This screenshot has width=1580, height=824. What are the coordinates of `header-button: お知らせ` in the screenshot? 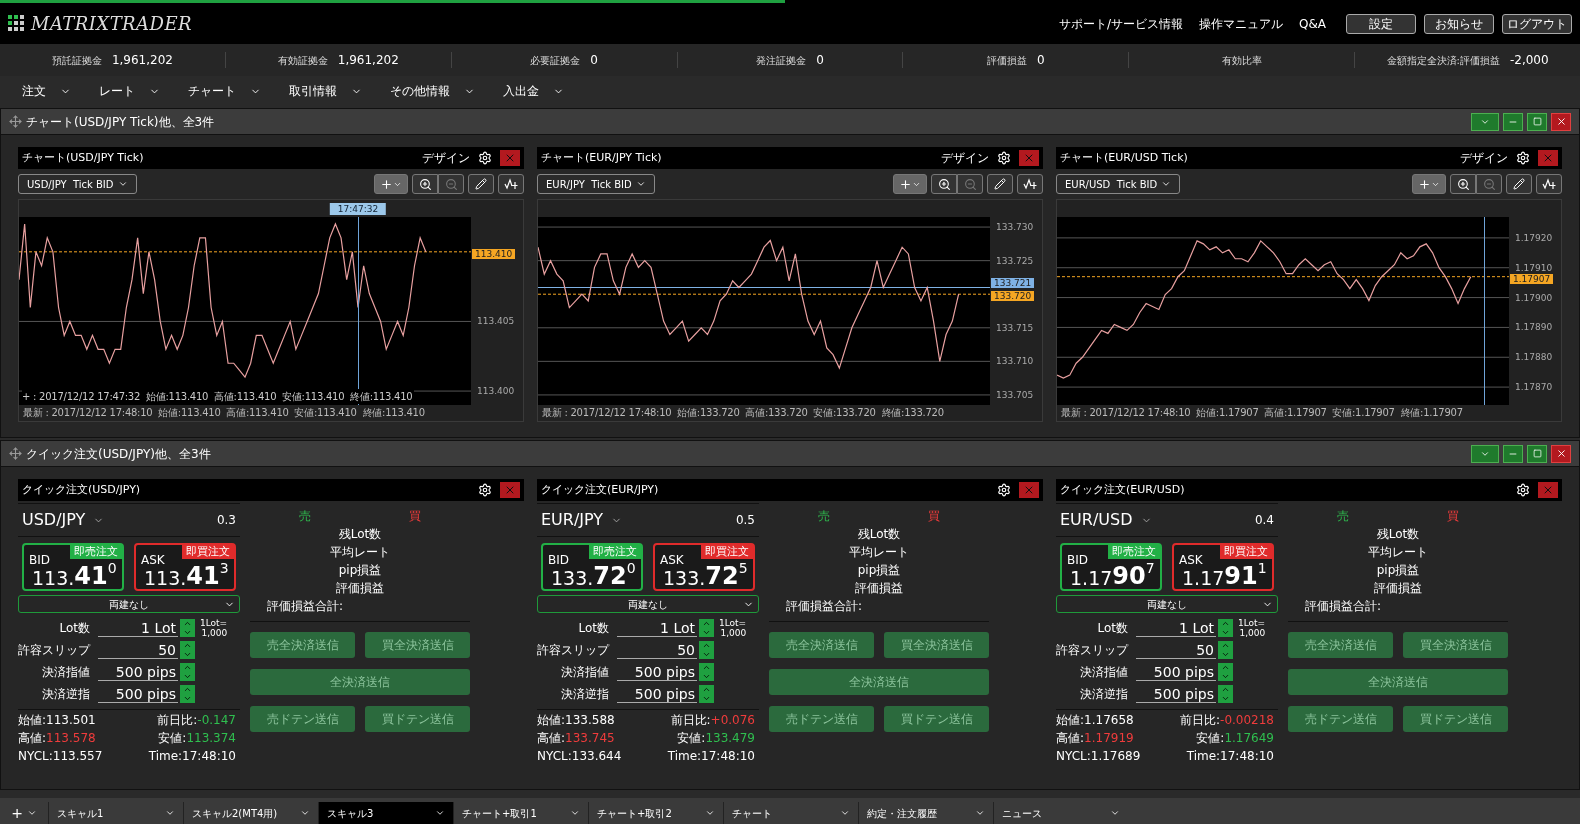 It's located at (1459, 23).